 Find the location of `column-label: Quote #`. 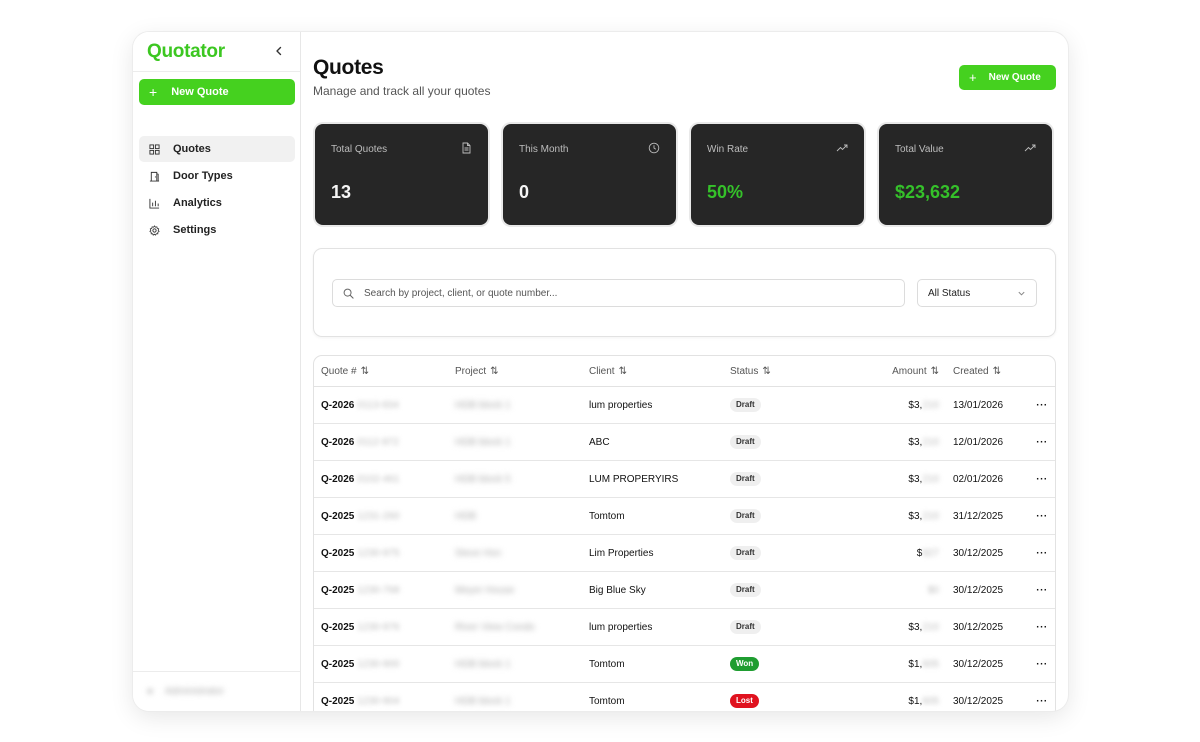

column-label: Quote # is located at coordinates (339, 371).